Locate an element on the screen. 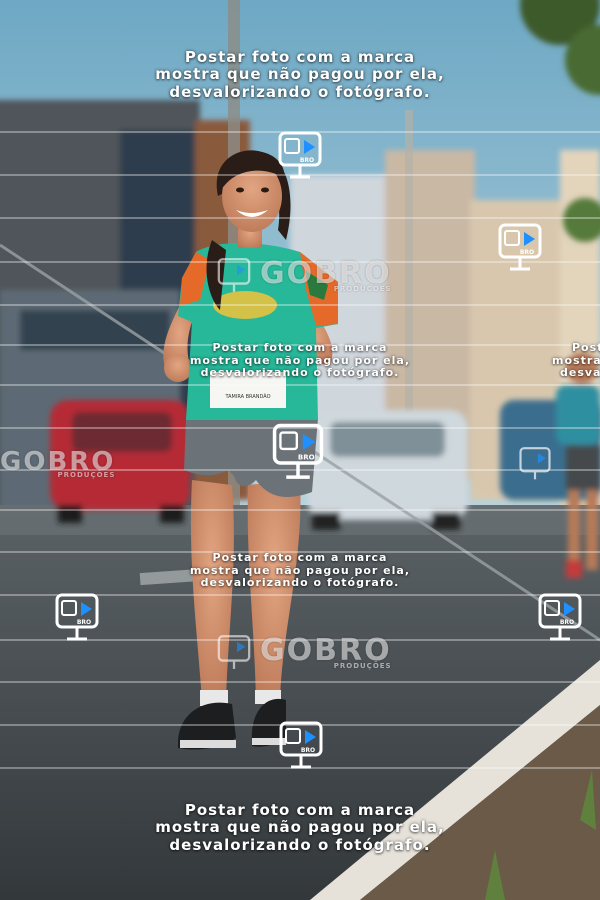 The width and height of the screenshot is (600, 900). white-car is located at coordinates (388, 470).